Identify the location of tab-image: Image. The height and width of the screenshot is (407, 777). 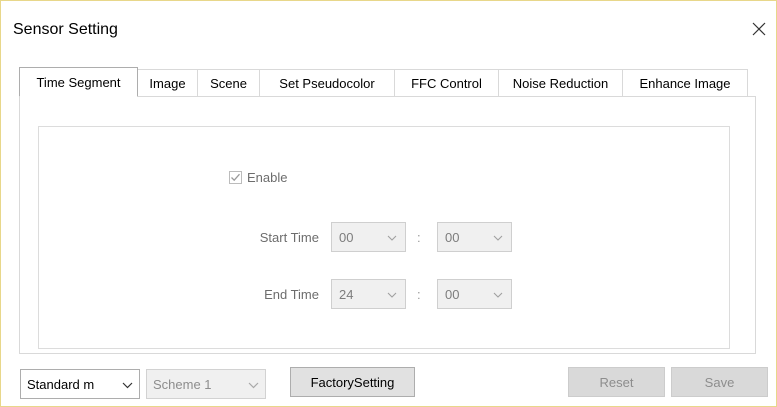
(168, 82).